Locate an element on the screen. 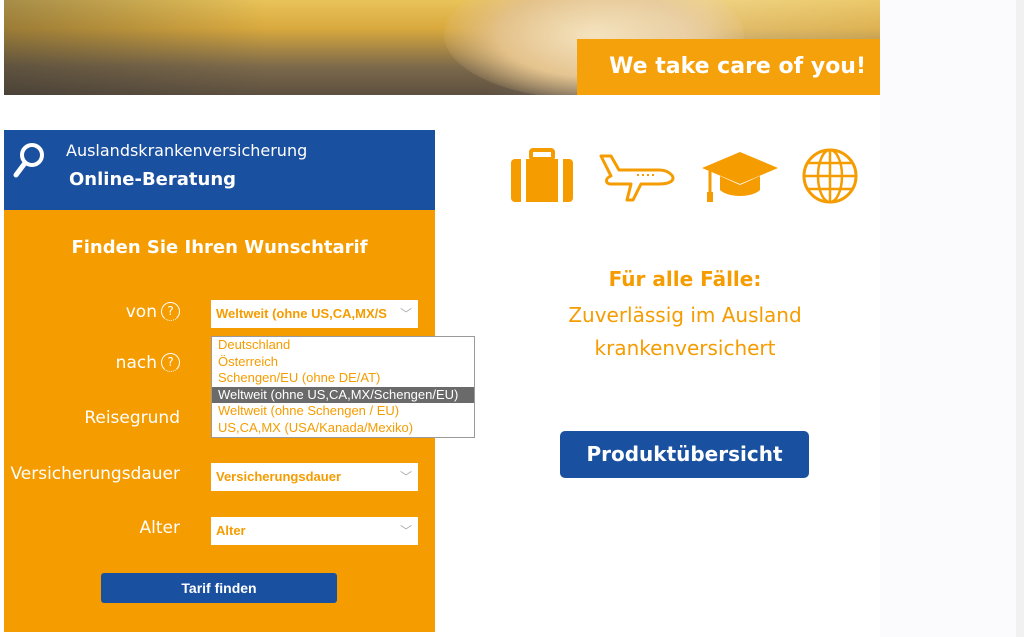 The width and height of the screenshot is (1024, 637). dropdown-option: Schengen/EU (ohne DE/AT) is located at coordinates (343, 378).